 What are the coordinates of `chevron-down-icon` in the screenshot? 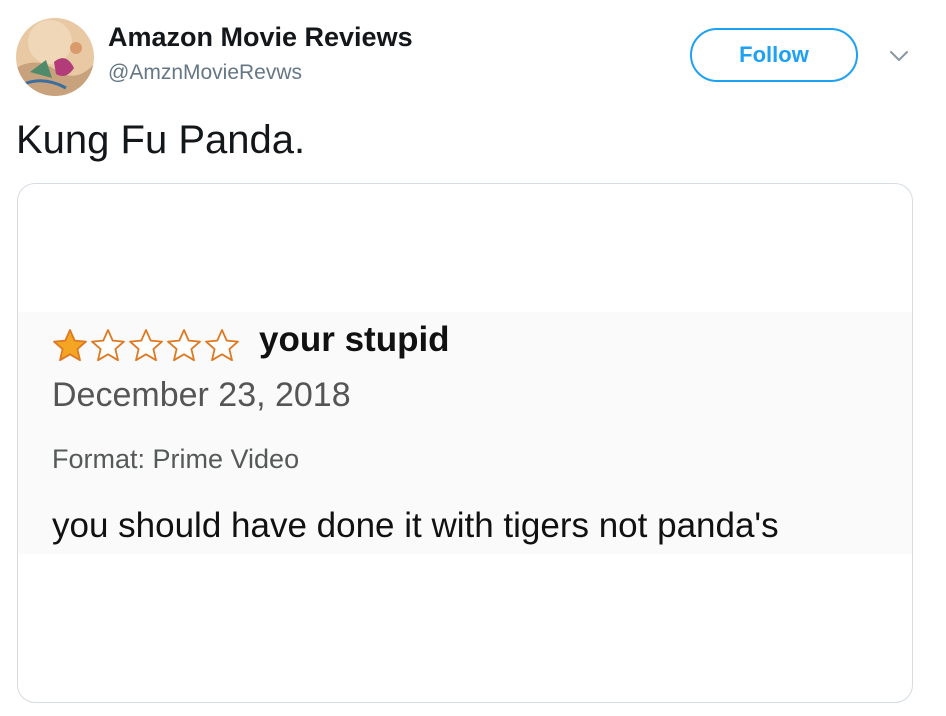 It's located at (899, 56).